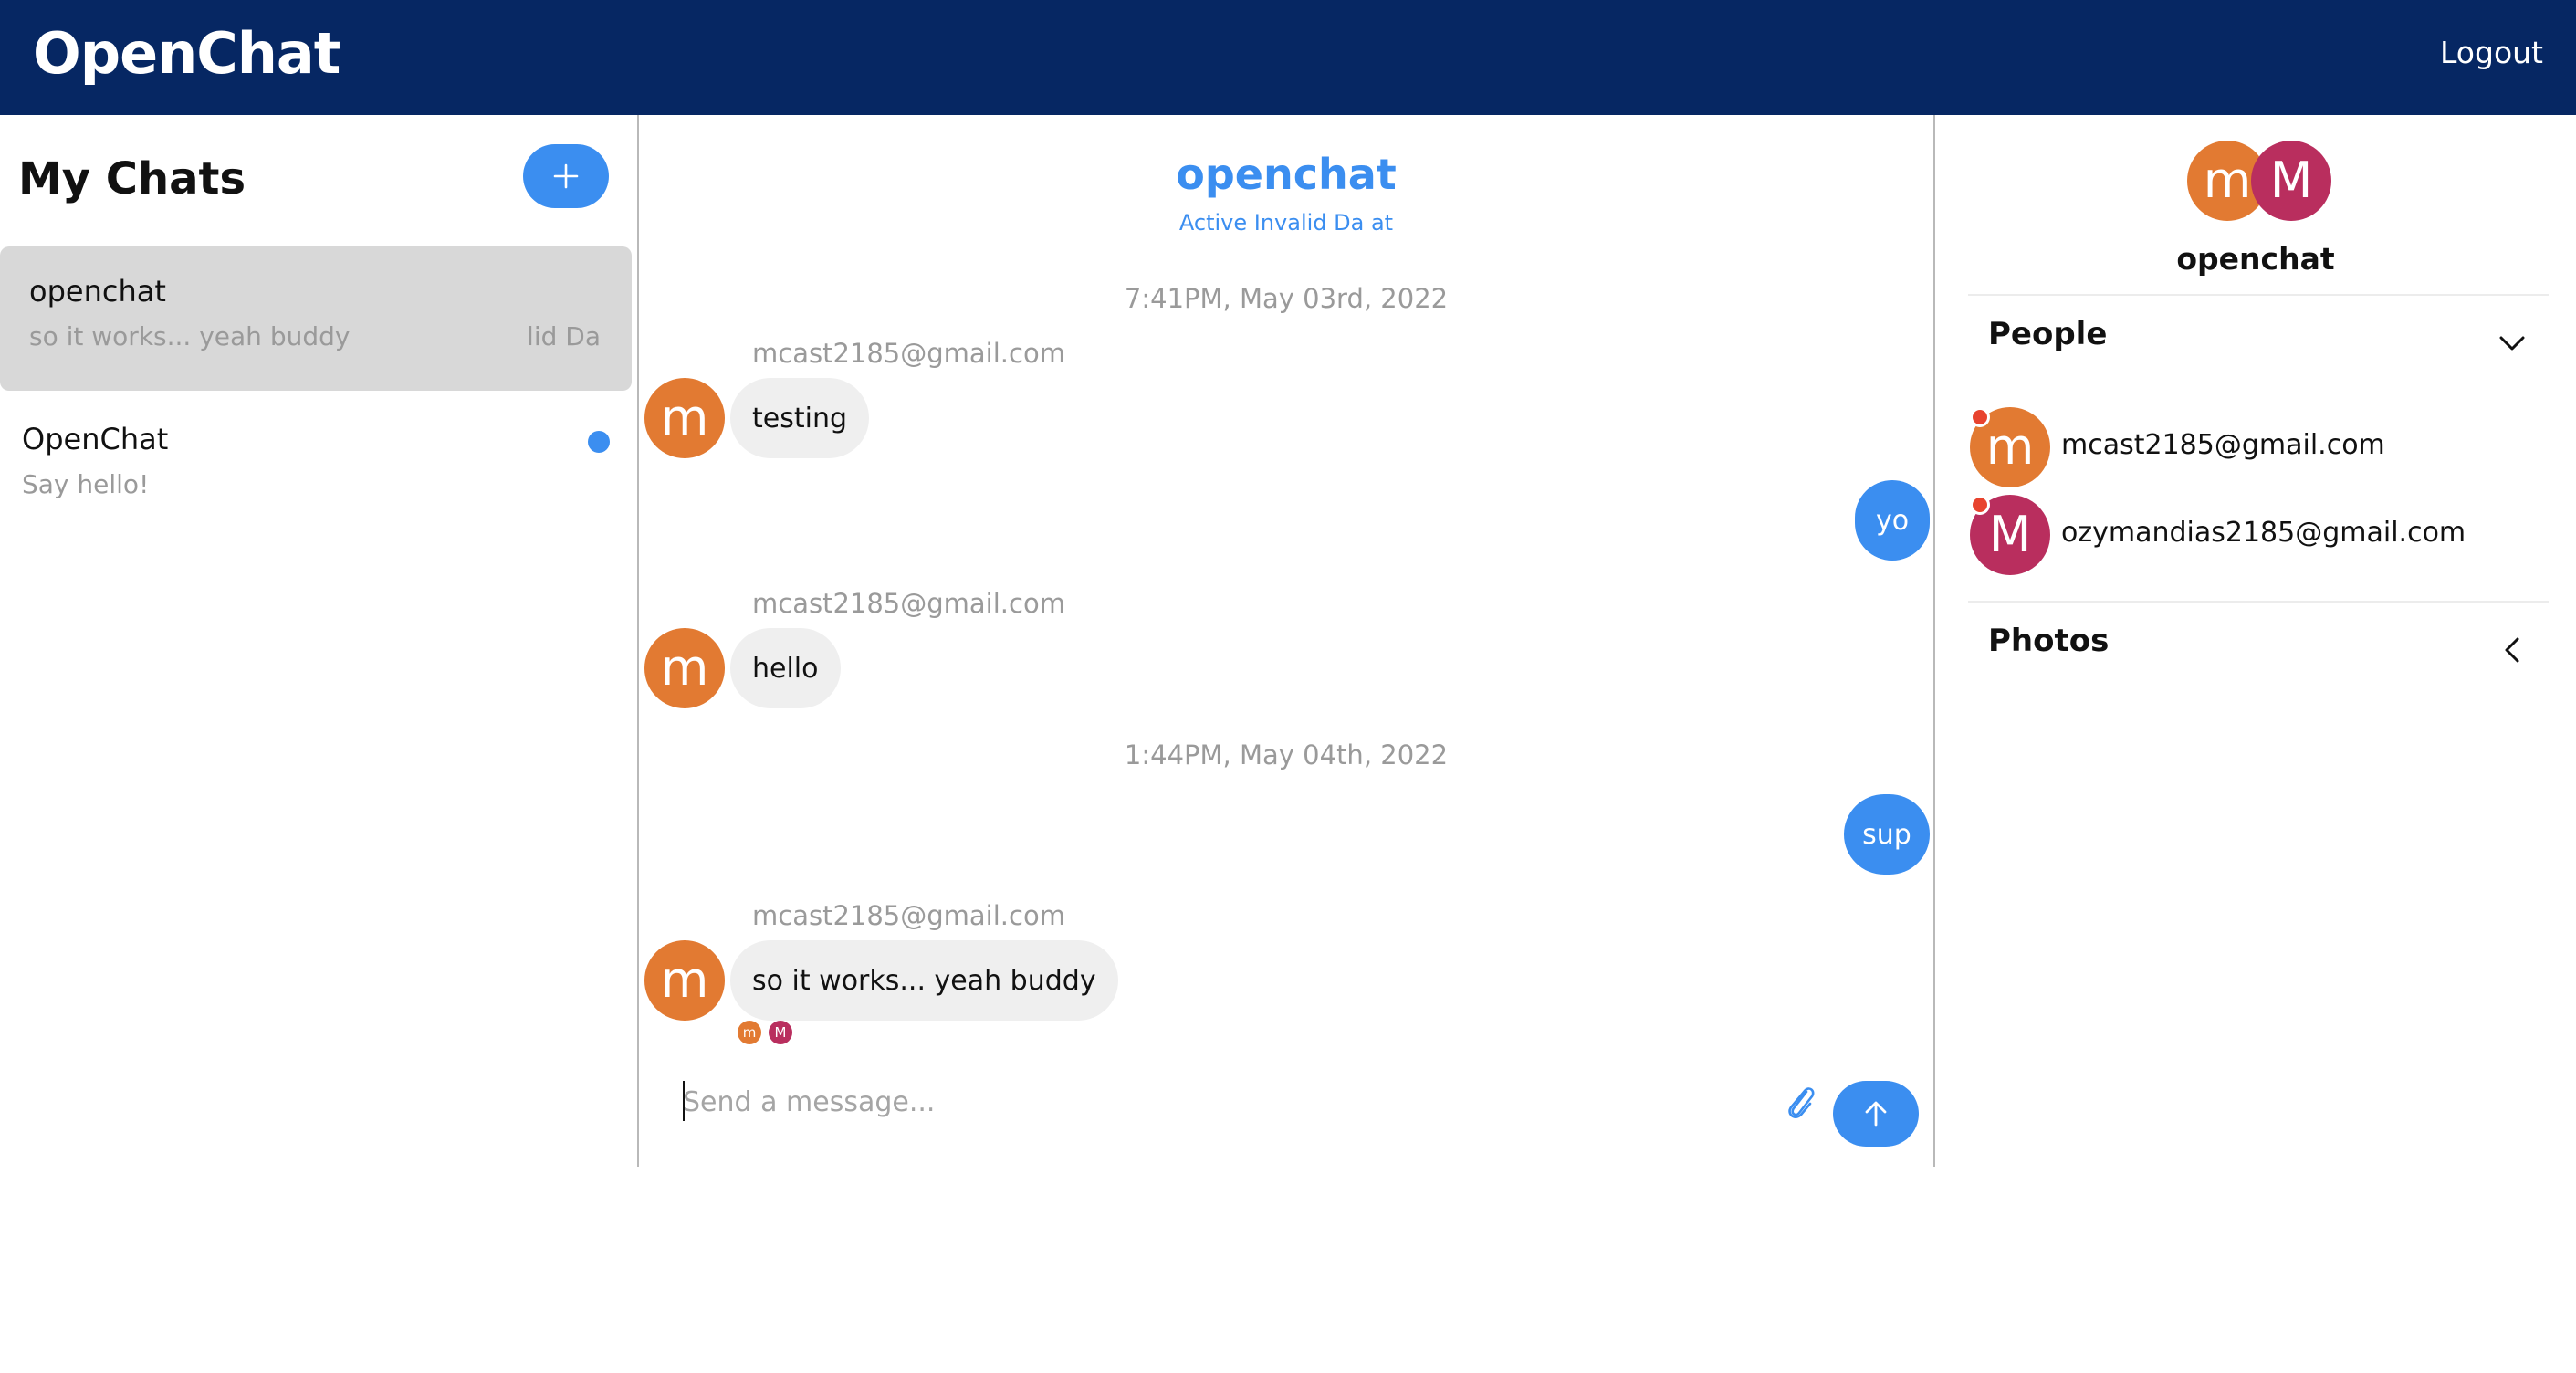  I want to click on unread-indicator, so click(599, 442).